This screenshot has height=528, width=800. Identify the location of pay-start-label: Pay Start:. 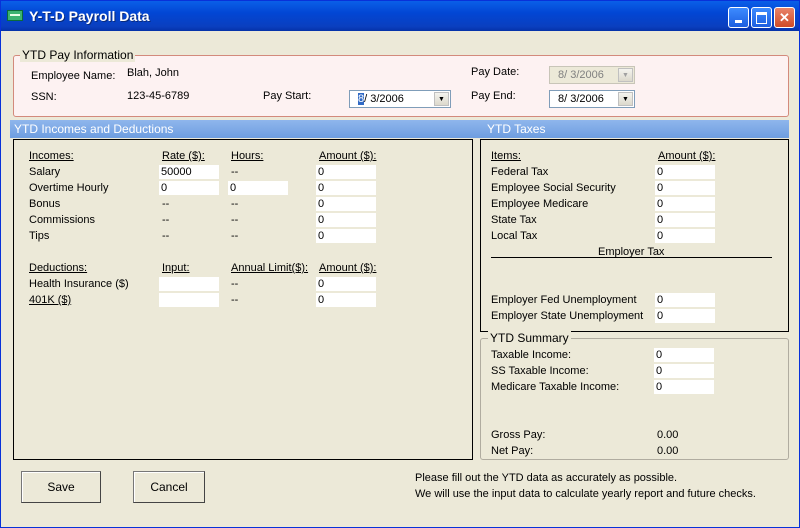
(287, 96).